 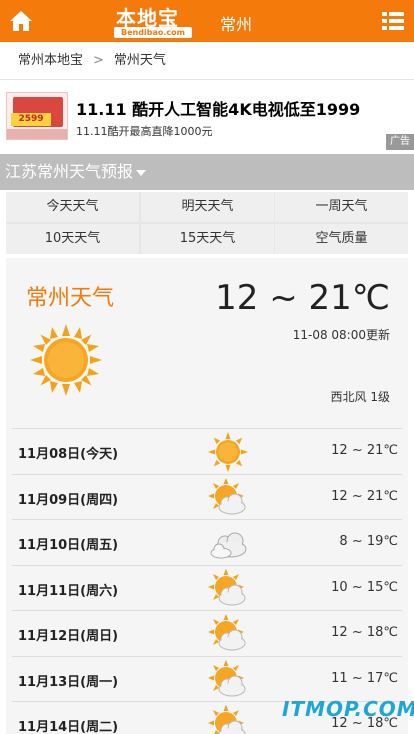 I want to click on tab-15-days: 15天天气, so click(x=207, y=239).